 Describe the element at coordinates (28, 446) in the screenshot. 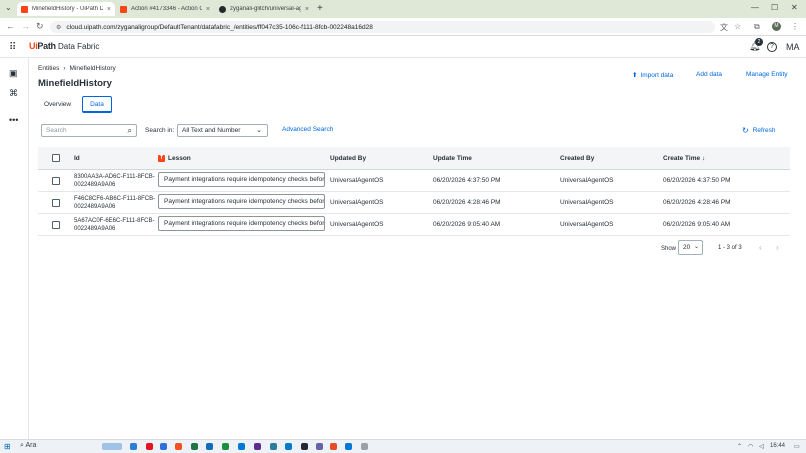

I see `taskbar-search: ⌕ Ara` at that location.